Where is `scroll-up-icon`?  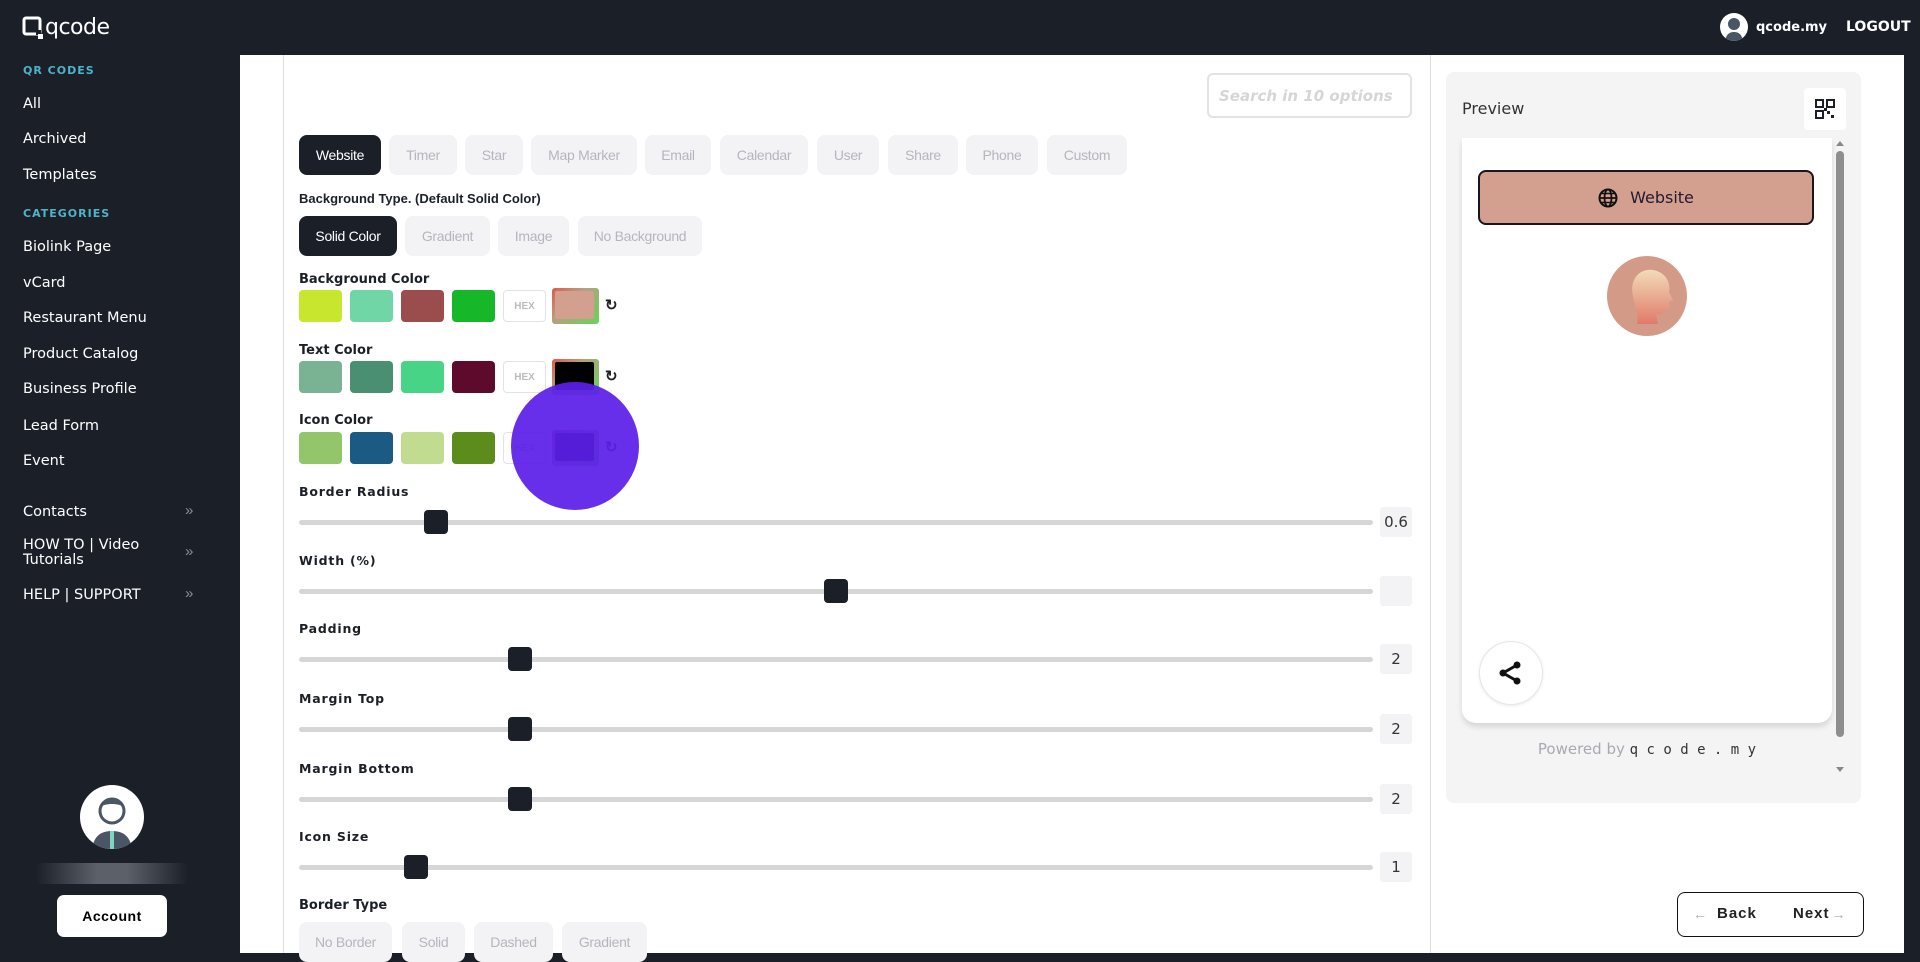
scroll-up-icon is located at coordinates (1839, 143).